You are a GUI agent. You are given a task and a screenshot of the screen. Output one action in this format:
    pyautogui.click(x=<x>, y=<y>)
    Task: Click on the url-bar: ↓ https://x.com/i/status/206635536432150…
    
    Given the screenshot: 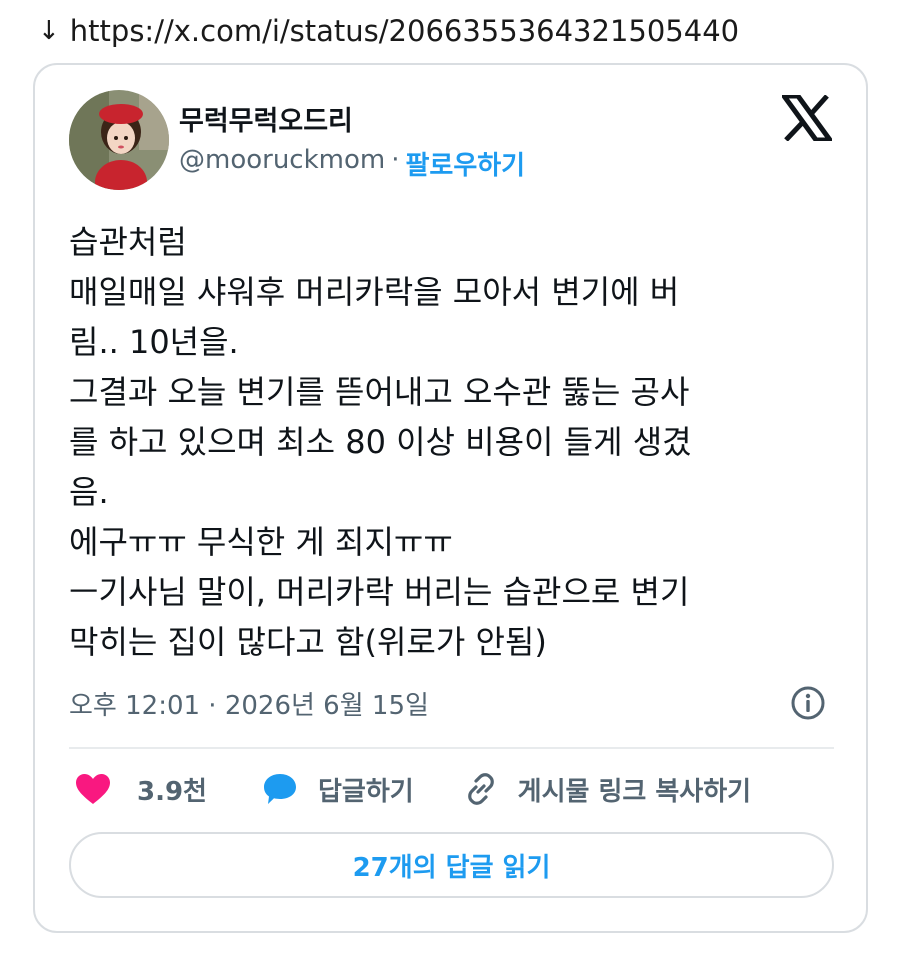 What is the action you would take?
    pyautogui.click(x=388, y=31)
    